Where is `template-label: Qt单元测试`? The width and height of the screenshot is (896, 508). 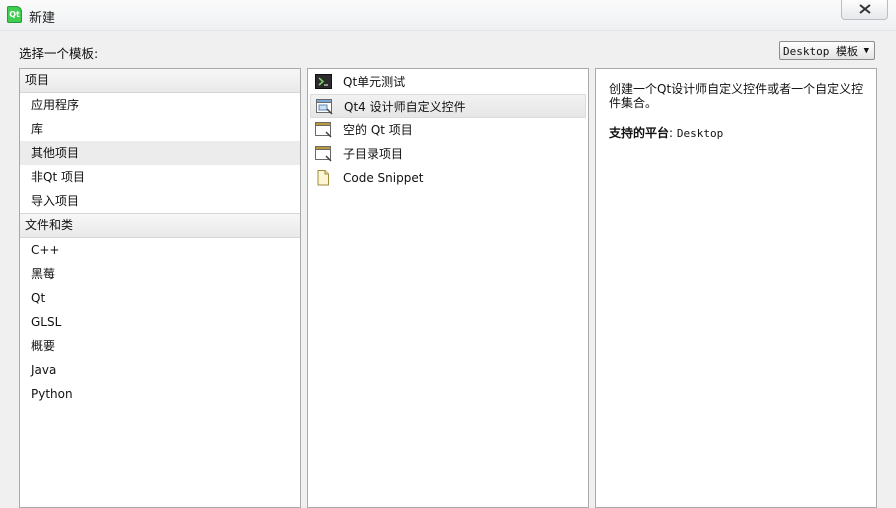
template-label: Qt单元测试 is located at coordinates (374, 82).